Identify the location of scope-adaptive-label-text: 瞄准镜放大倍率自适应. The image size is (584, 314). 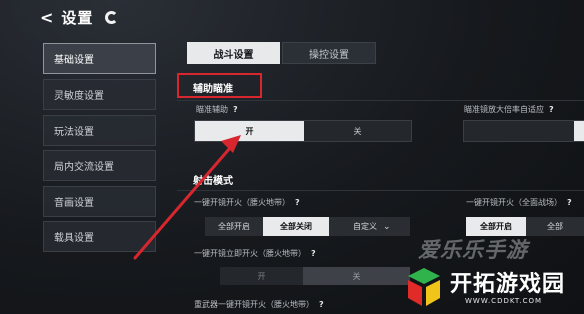
(504, 109).